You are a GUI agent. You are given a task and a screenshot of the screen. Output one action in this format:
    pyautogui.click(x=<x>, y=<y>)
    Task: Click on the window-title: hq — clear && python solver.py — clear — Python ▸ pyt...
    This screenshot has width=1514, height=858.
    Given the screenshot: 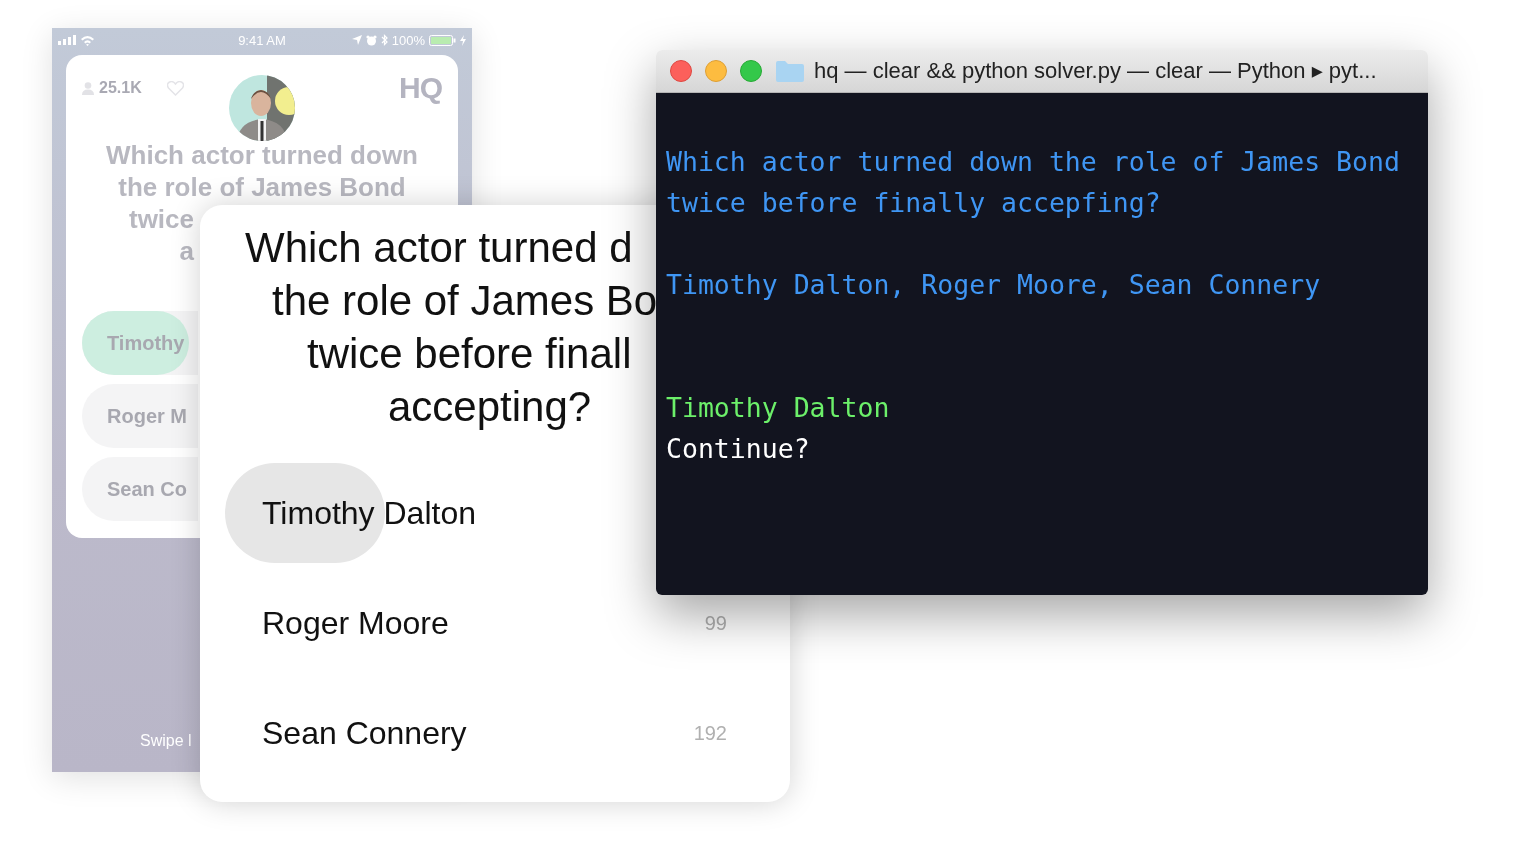 What is the action you would take?
    pyautogui.click(x=1095, y=71)
    